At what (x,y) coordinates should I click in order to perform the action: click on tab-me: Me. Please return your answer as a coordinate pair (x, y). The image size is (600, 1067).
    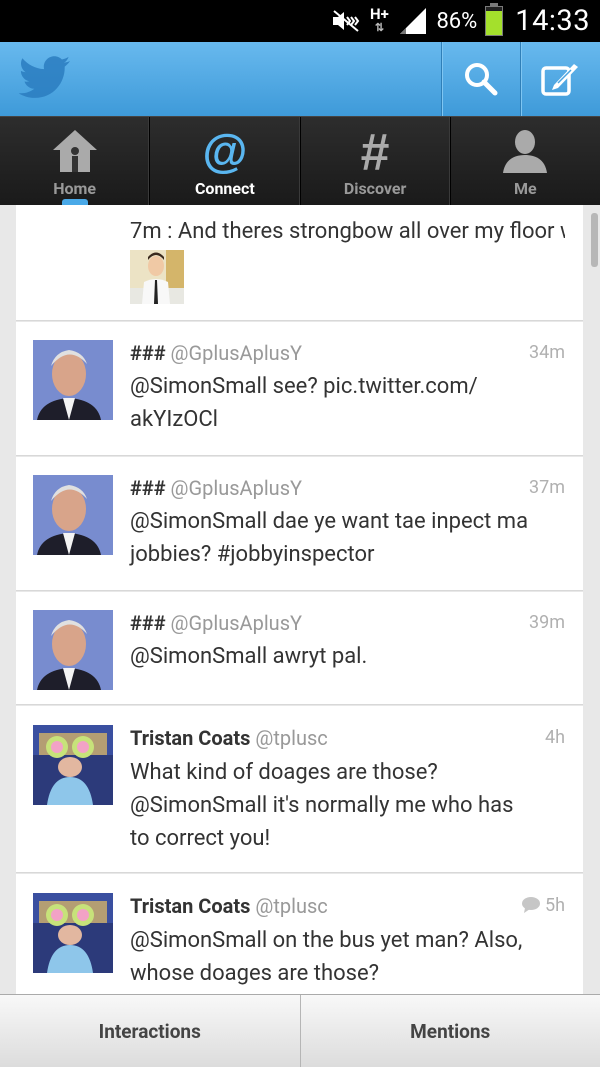
    Looking at the image, I should click on (525, 161).